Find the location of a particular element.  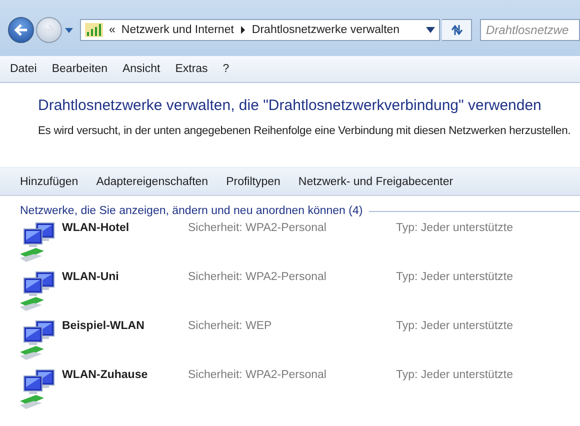

back-button is located at coordinates (21, 30).